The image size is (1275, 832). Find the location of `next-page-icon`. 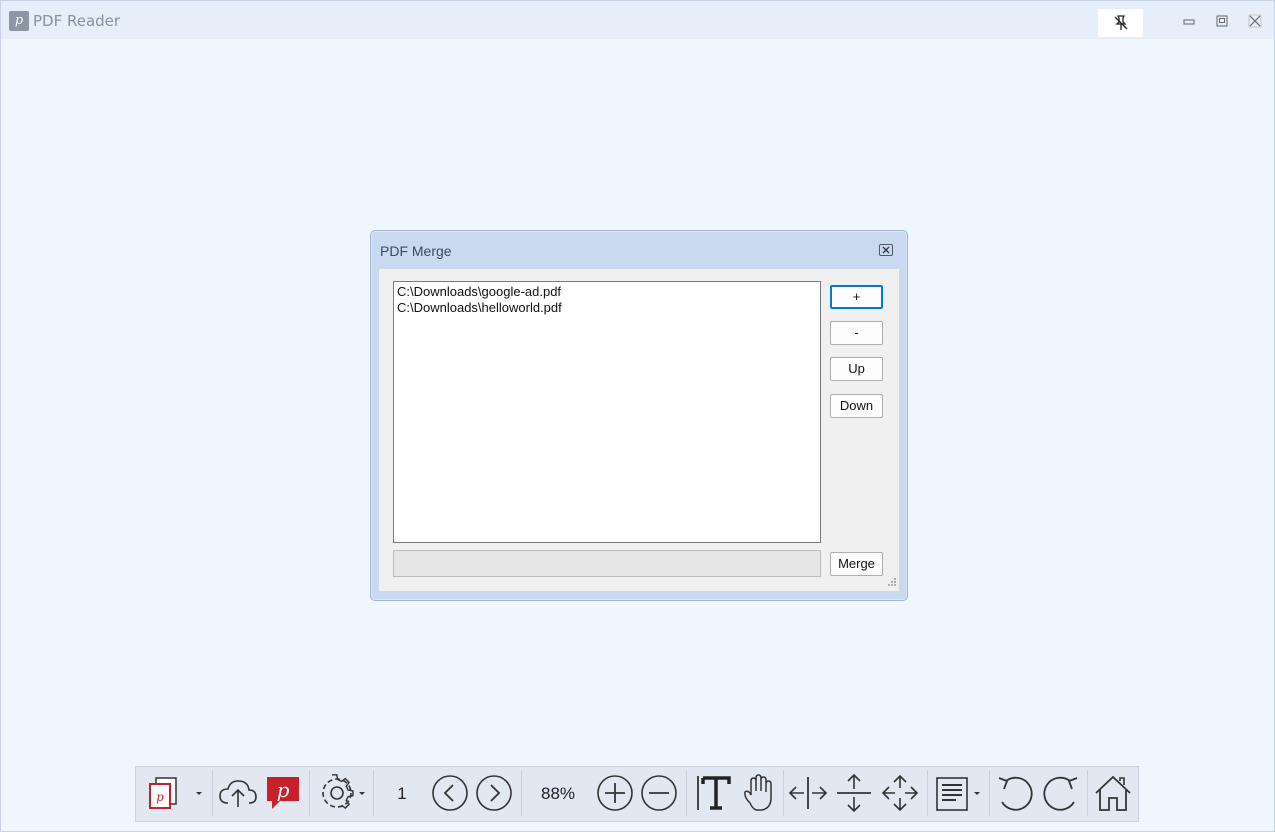

next-page-icon is located at coordinates (494, 793).